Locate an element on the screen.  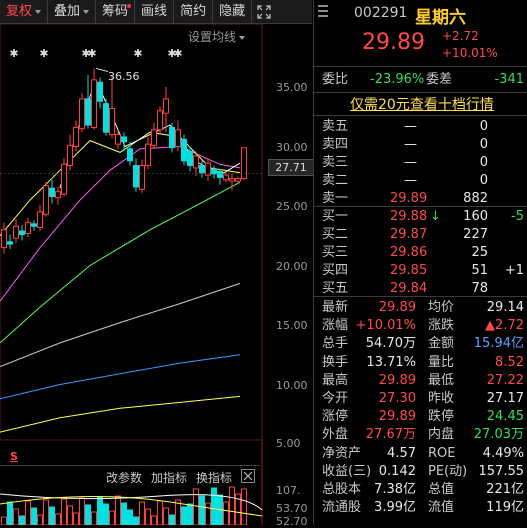
ma120-line is located at coordinates (120, 377).